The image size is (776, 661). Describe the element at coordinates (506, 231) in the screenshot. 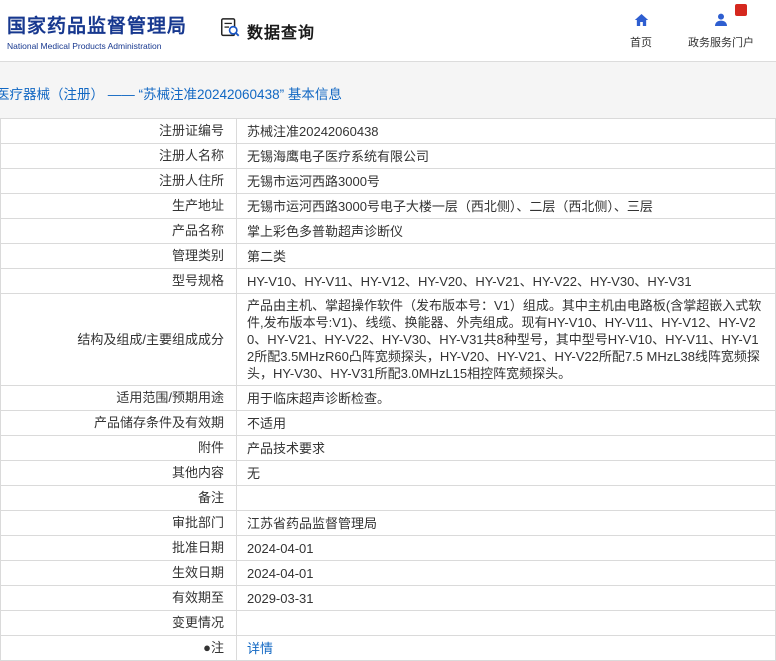

I see `row-value: 掌上彩色多普勒超声诊断仪` at that location.